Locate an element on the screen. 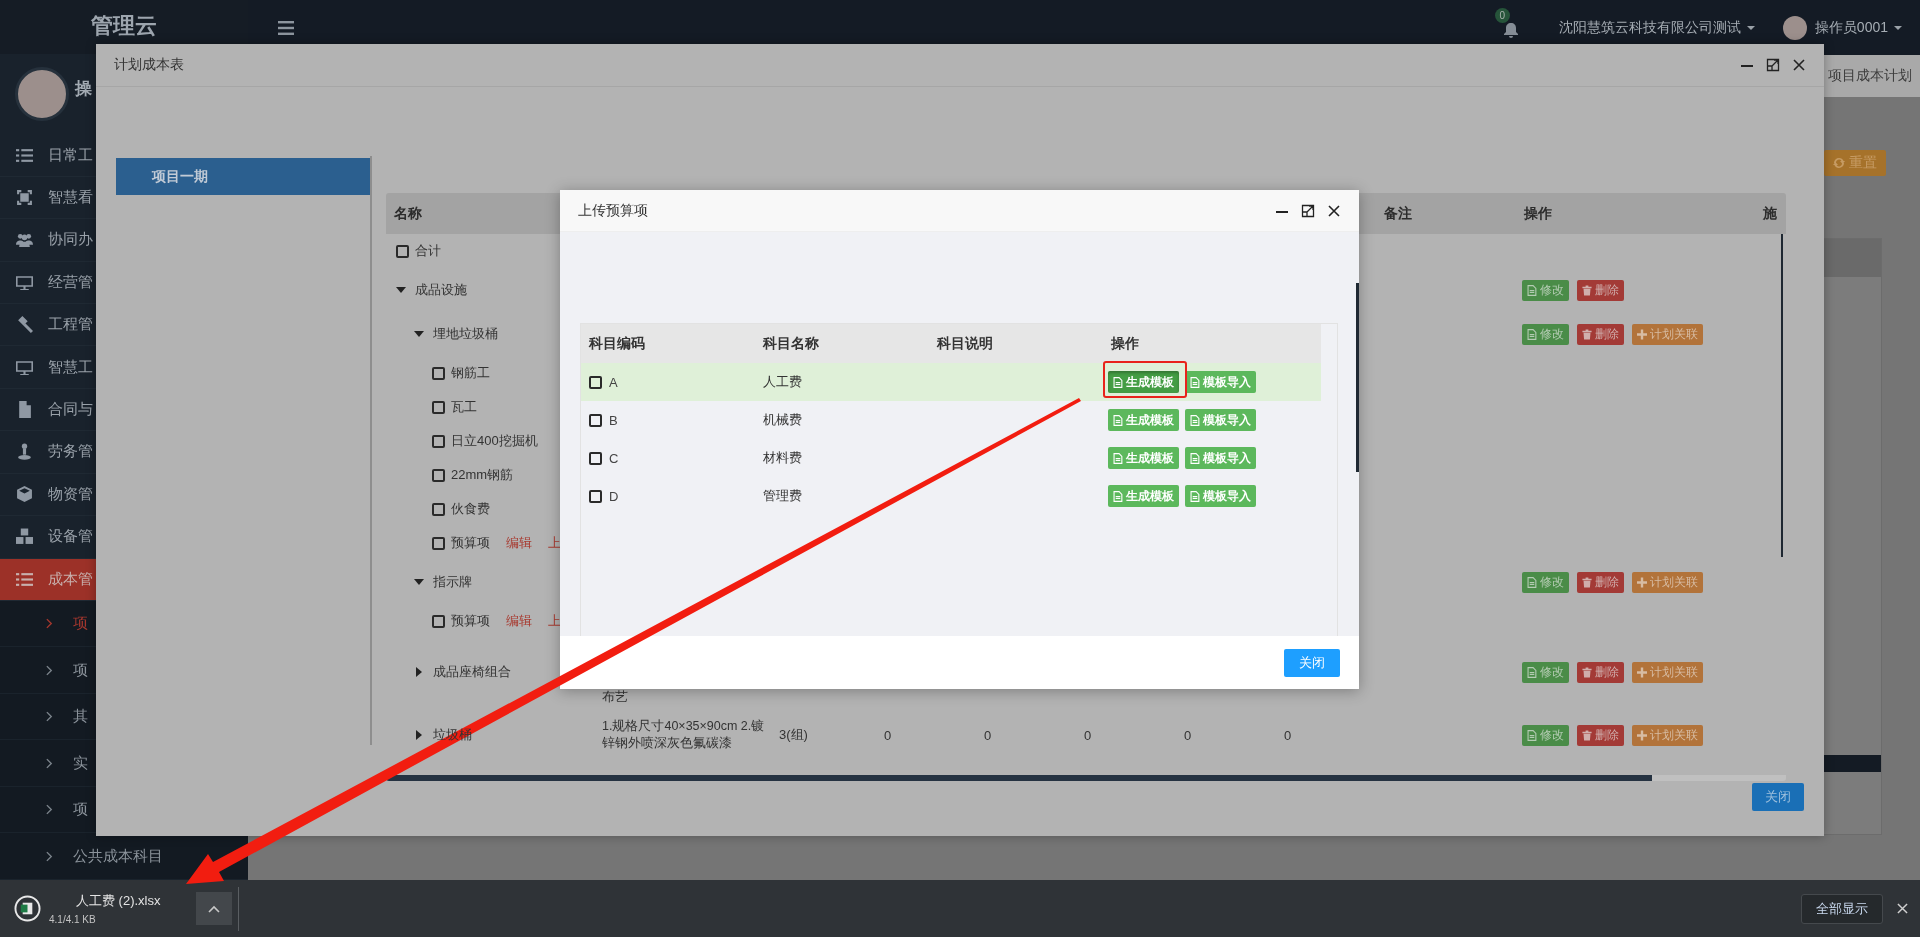 The height and width of the screenshot is (937, 1920). breadcrumb: 项目成本计划 is located at coordinates (1870, 76).